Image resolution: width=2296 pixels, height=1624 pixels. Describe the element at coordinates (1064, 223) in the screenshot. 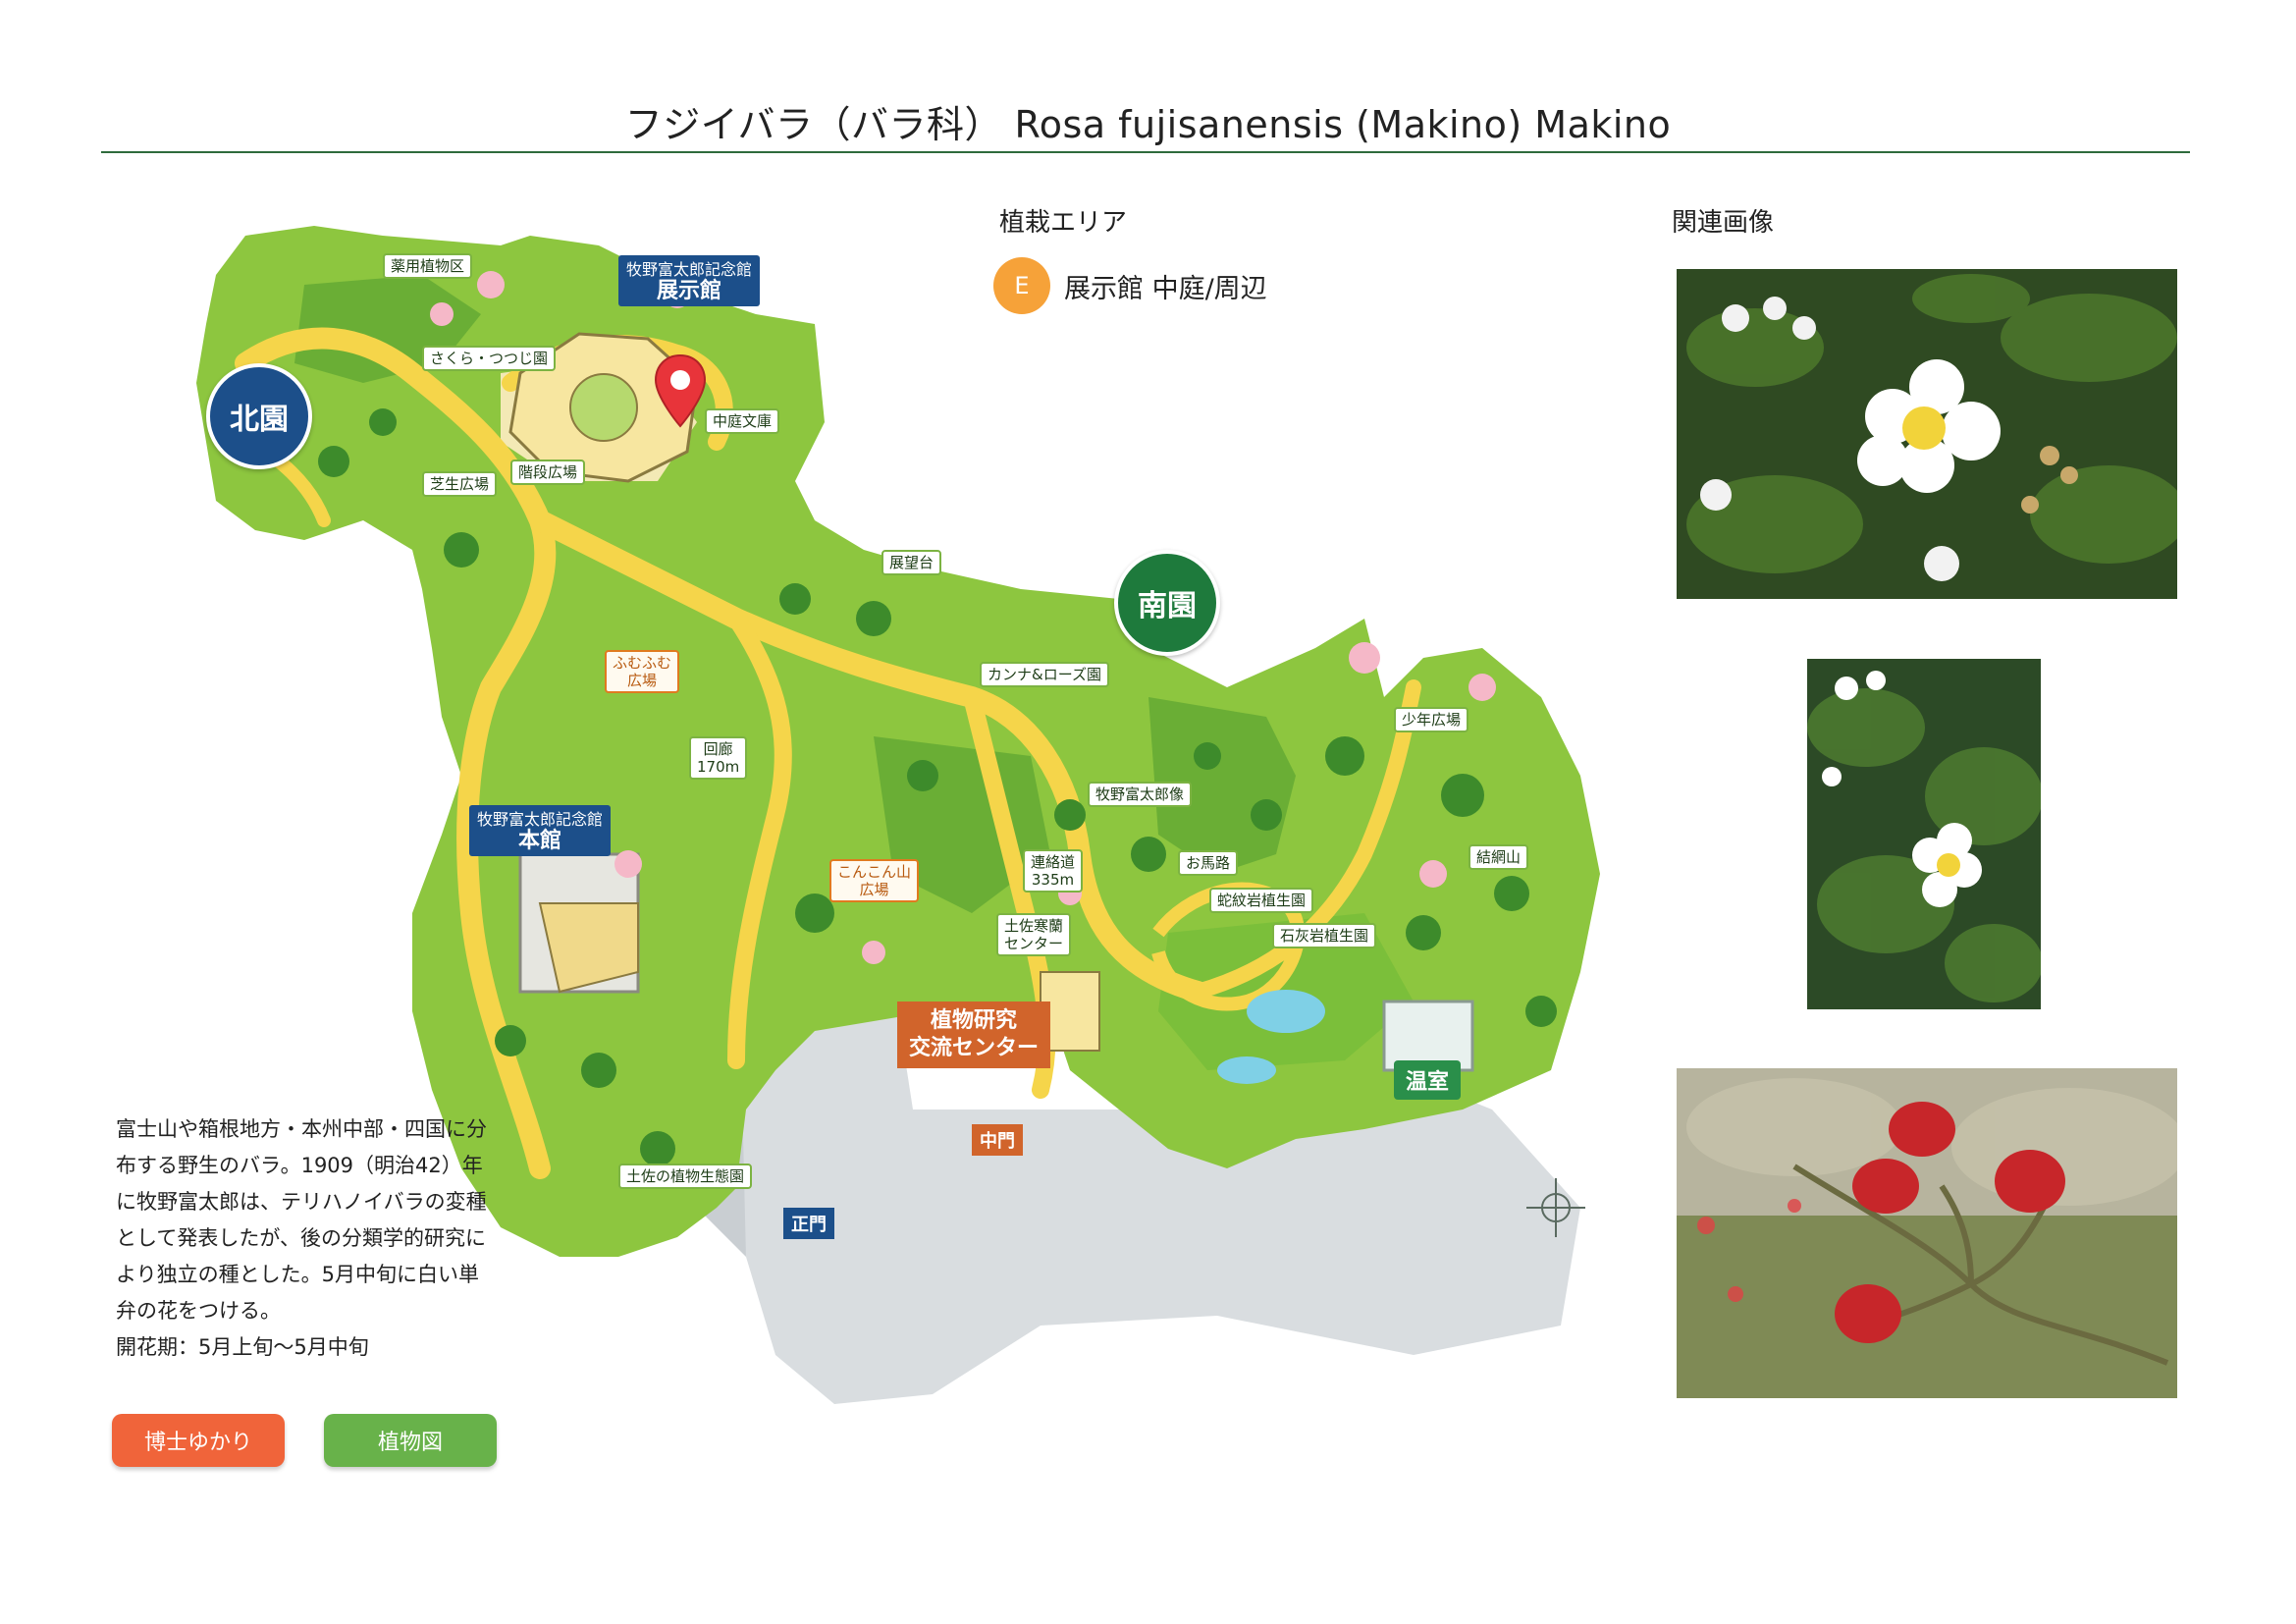

I see `planting-area-heading: 植栽エリア` at that location.